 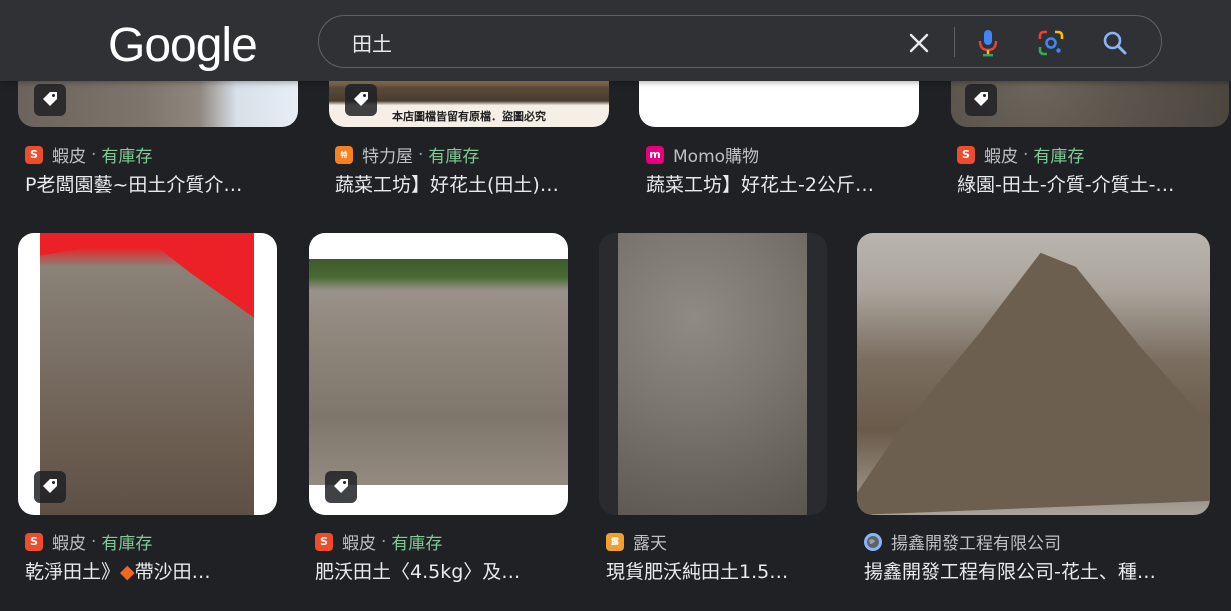 I want to click on result-source: 特 特力屋 · 有庫存, so click(x=407, y=154).